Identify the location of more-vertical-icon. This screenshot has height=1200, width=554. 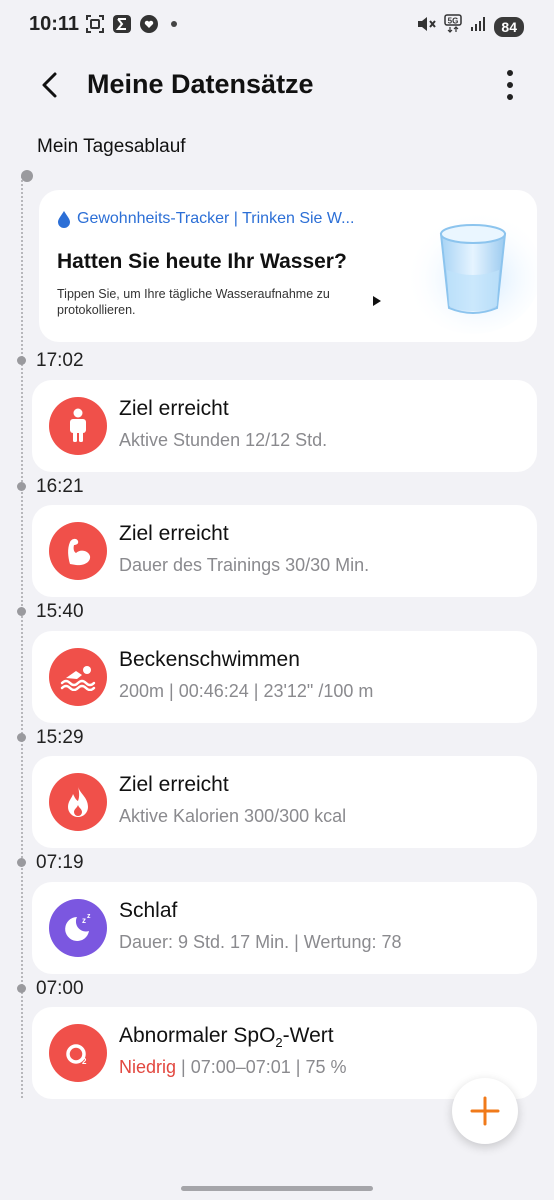
(510, 85).